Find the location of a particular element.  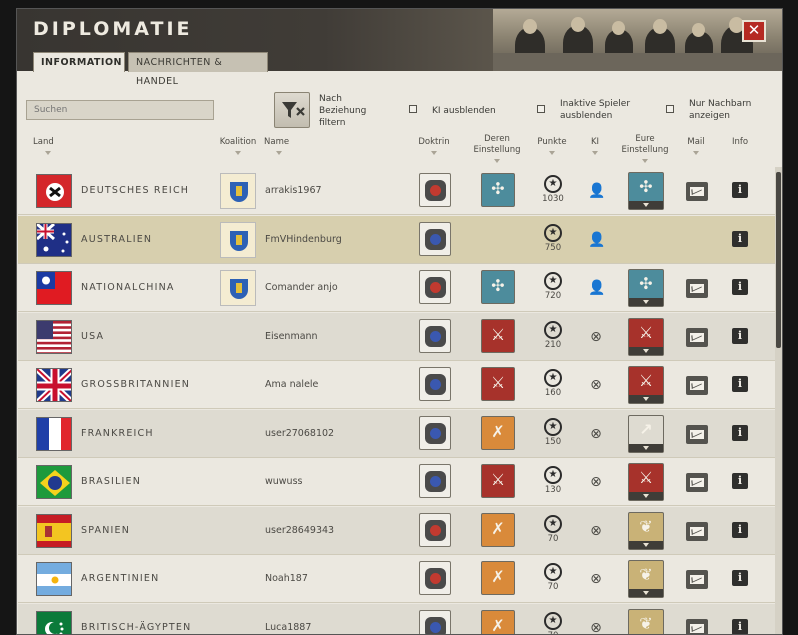

table-row: GROSSBRITANNIEN Ama nalele ⚔ ★ 160 ⊗ ⚔ i is located at coordinates (396, 385).